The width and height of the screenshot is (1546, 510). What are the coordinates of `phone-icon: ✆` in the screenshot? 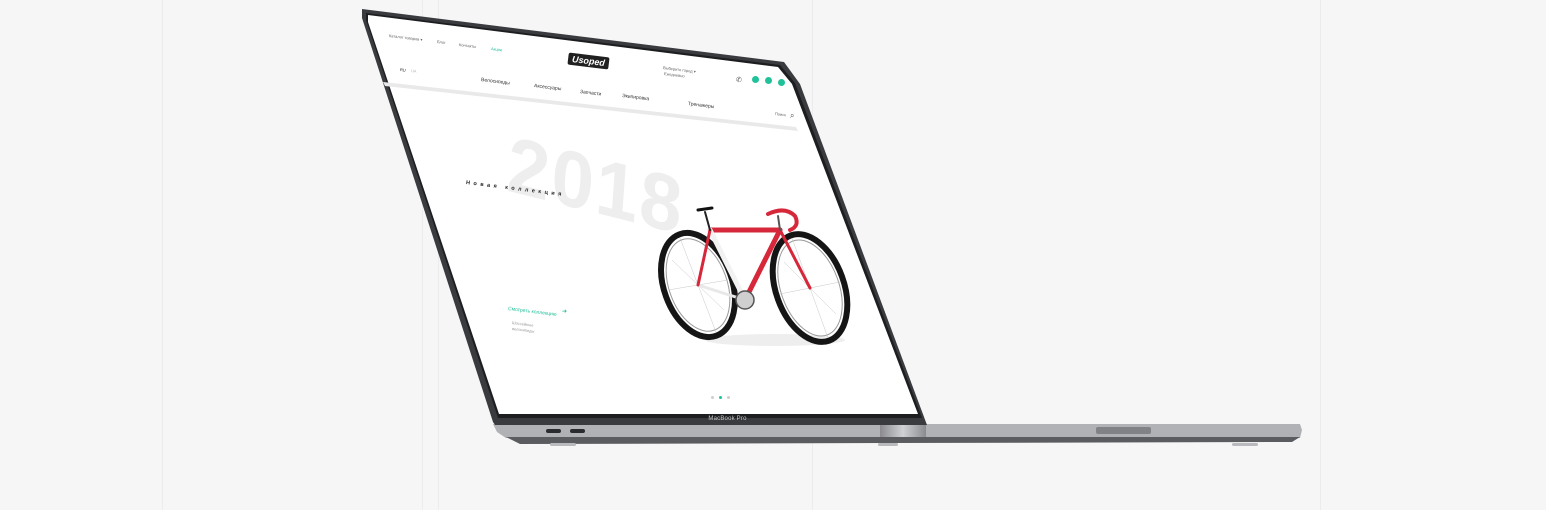 It's located at (739, 80).